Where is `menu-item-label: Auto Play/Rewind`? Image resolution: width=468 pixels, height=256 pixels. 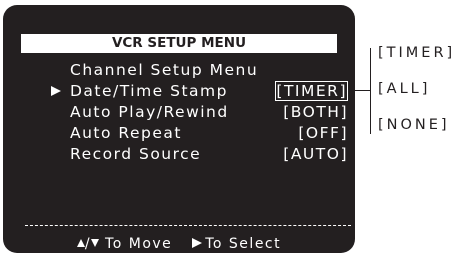 menu-item-label: Auto Play/Rewind is located at coordinates (149, 112).